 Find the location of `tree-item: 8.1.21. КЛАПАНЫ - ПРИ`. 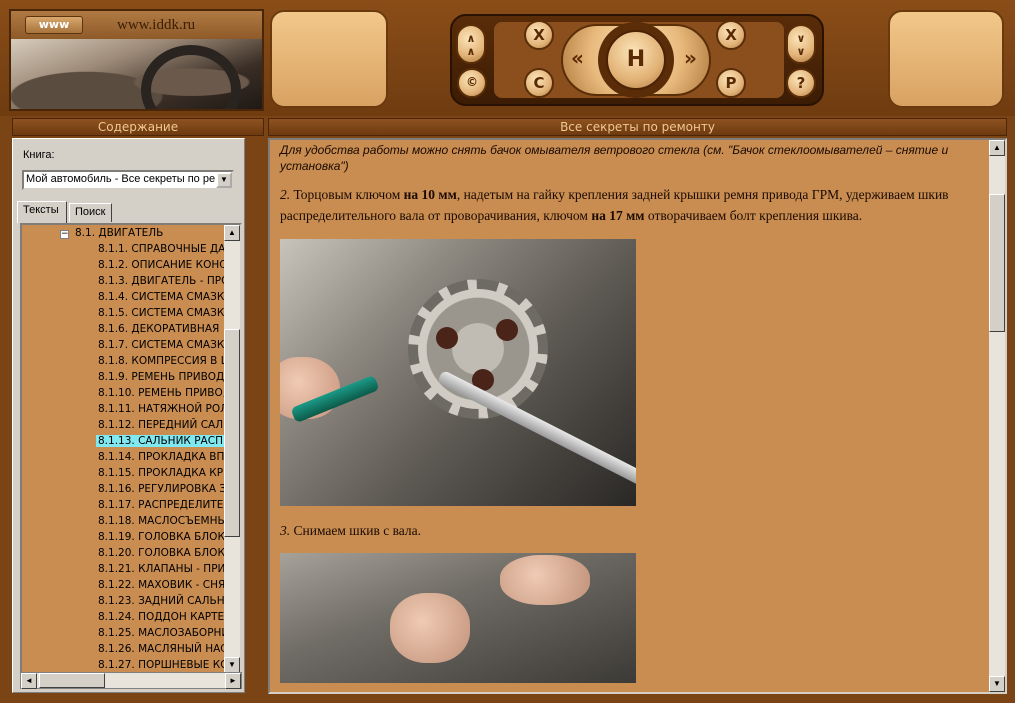

tree-item: 8.1.21. КЛАПАНЫ - ПРИ is located at coordinates (124, 569).